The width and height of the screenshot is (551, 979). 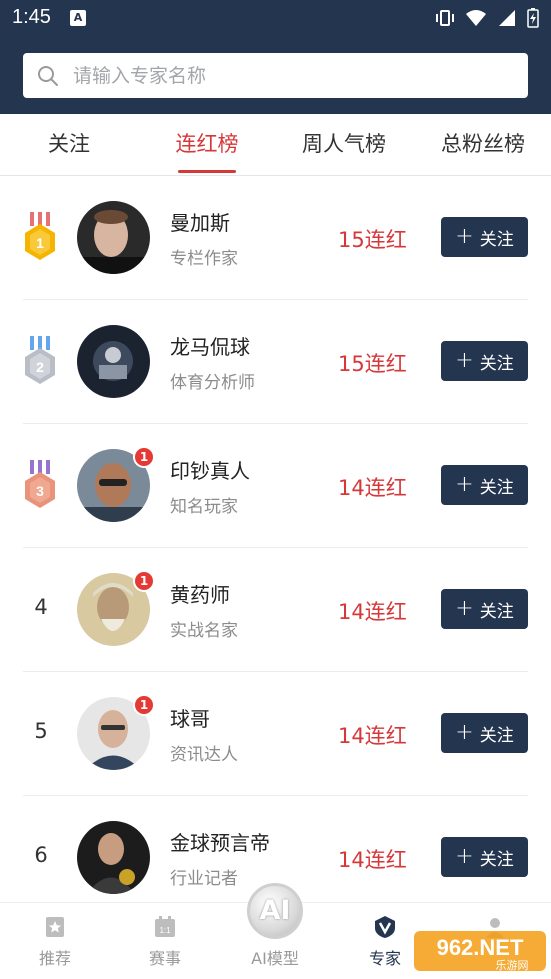 What do you see at coordinates (275, 145) in the screenshot?
I see `tab-bar: 关注 连红榜 周人气榜 总粉丝榜` at bounding box center [275, 145].